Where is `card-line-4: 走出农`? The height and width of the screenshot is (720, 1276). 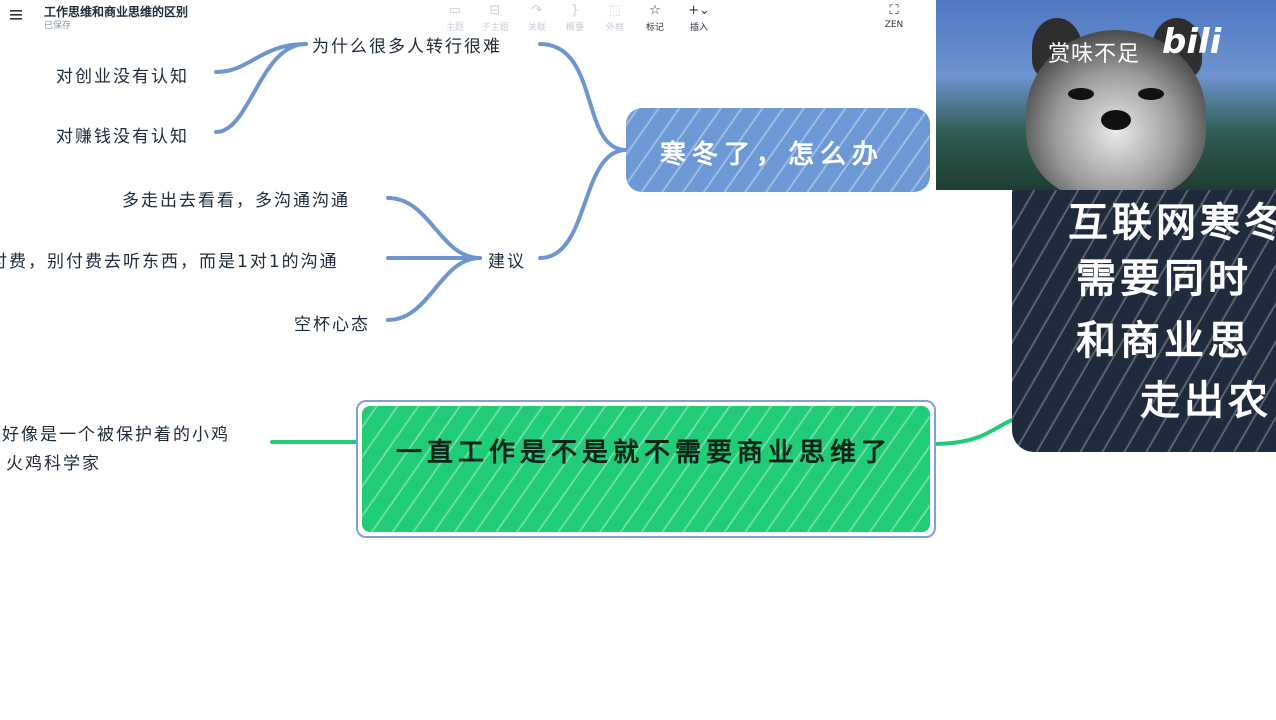 card-line-4: 走出农 is located at coordinates (1206, 401).